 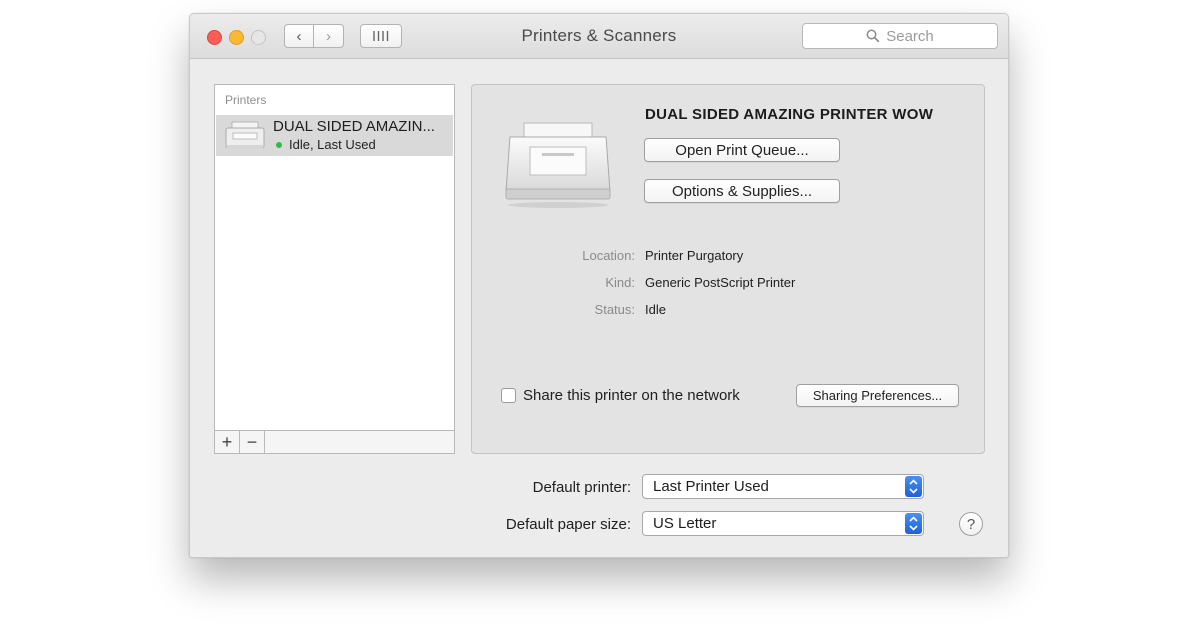 I want to click on search-placeholder: Search, so click(x=910, y=36).